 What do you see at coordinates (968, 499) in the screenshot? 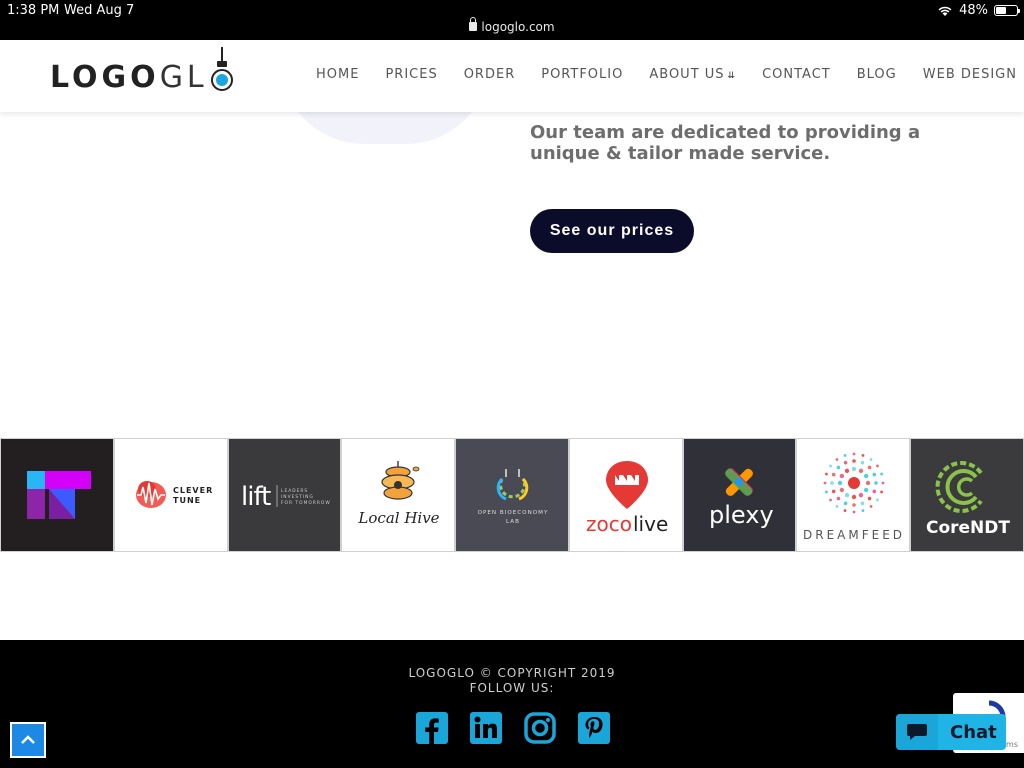
I see `concentric-c-icon: CoreNDT` at bounding box center [968, 499].